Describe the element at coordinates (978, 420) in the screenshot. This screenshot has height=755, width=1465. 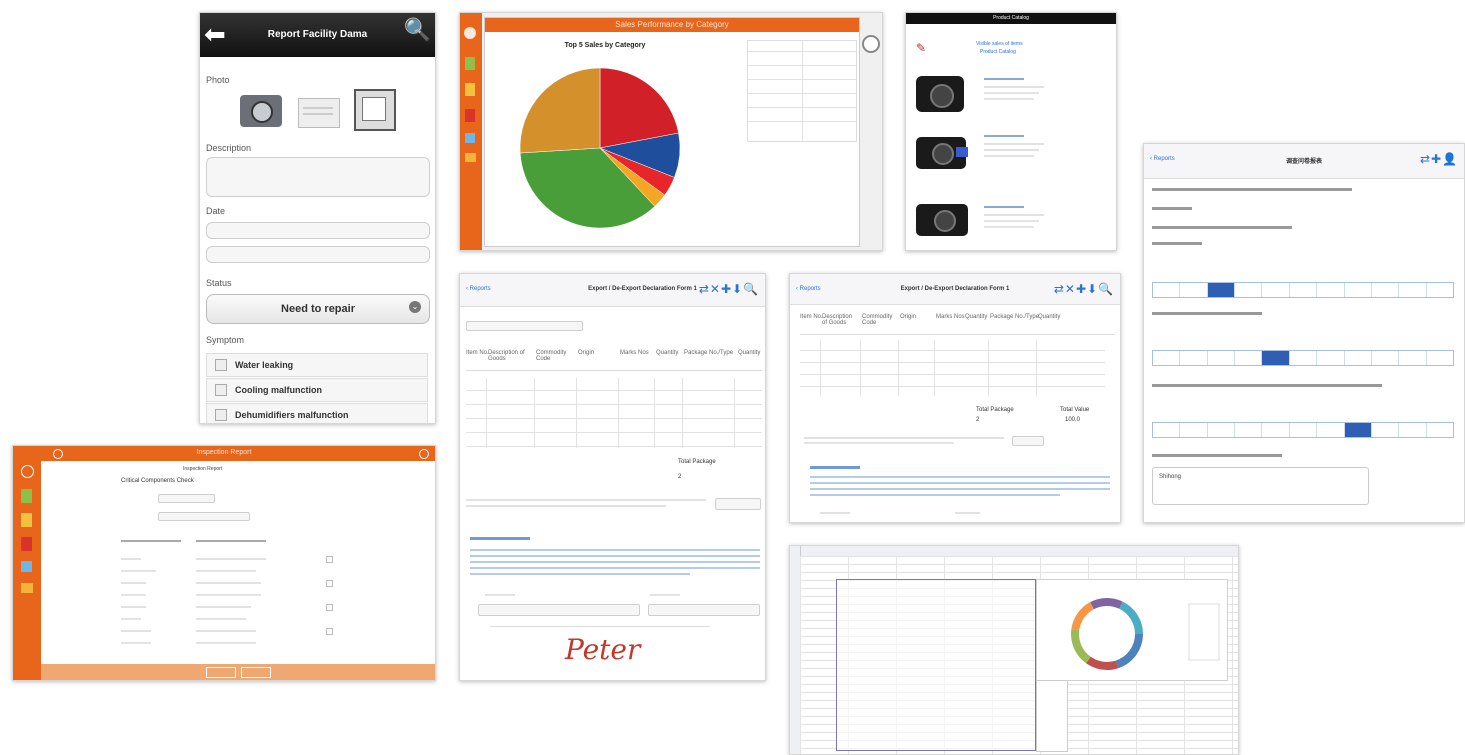
I see `export2-total-value: 2` at that location.